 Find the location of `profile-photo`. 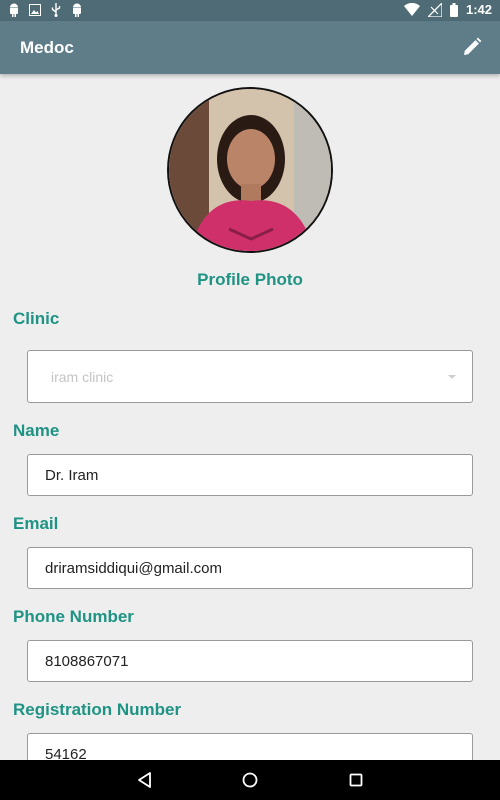

profile-photo is located at coordinates (250, 170).